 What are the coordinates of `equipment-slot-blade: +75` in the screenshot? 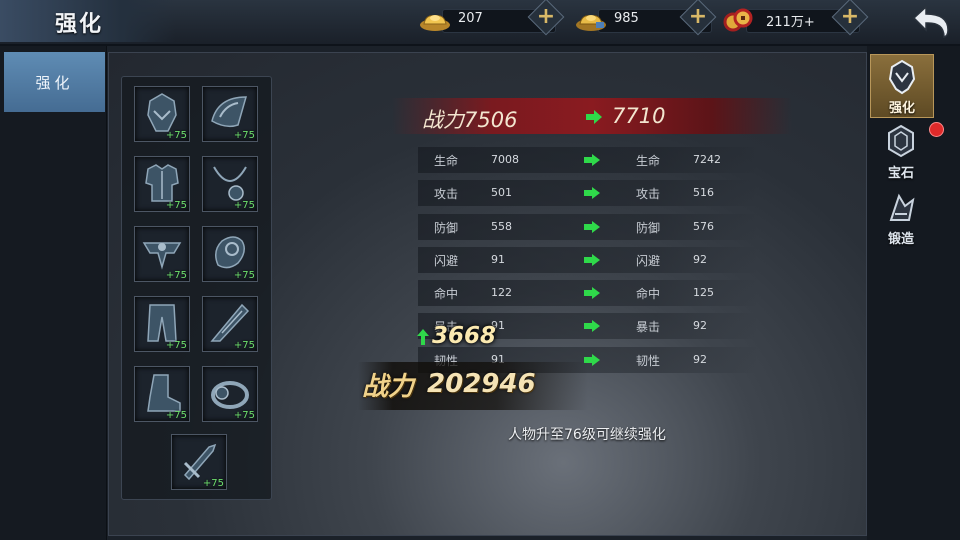 It's located at (230, 324).